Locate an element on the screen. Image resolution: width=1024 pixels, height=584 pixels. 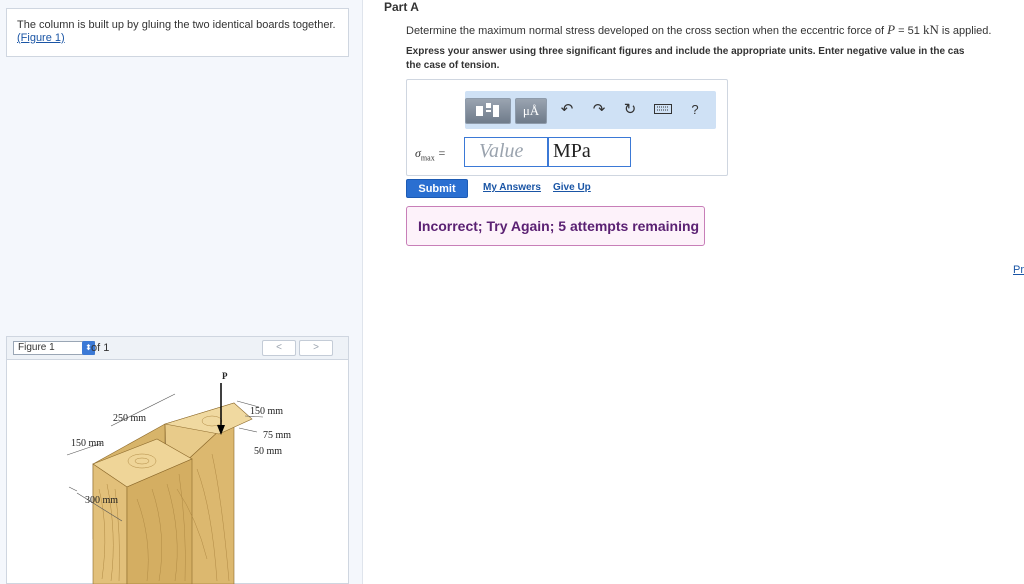
dim-75-label: 75 mm is located at coordinates (277, 435).